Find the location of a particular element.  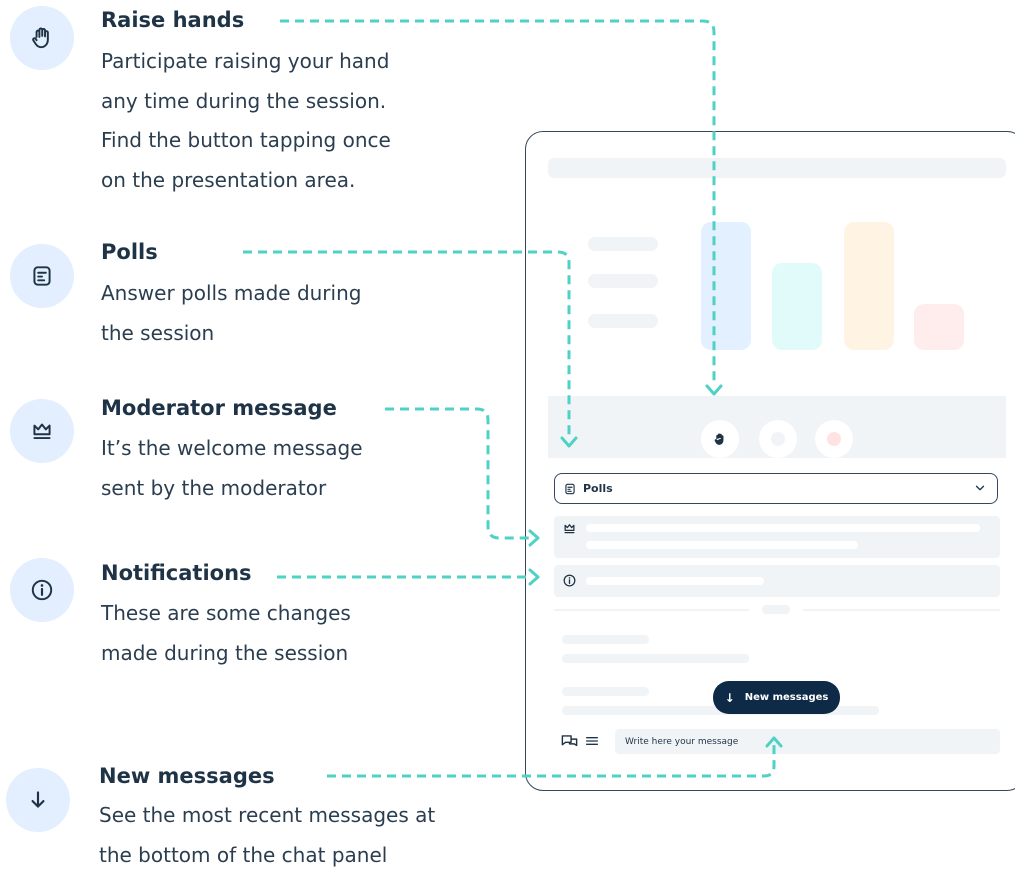

description-line: on the presentation area. is located at coordinates (246, 181).